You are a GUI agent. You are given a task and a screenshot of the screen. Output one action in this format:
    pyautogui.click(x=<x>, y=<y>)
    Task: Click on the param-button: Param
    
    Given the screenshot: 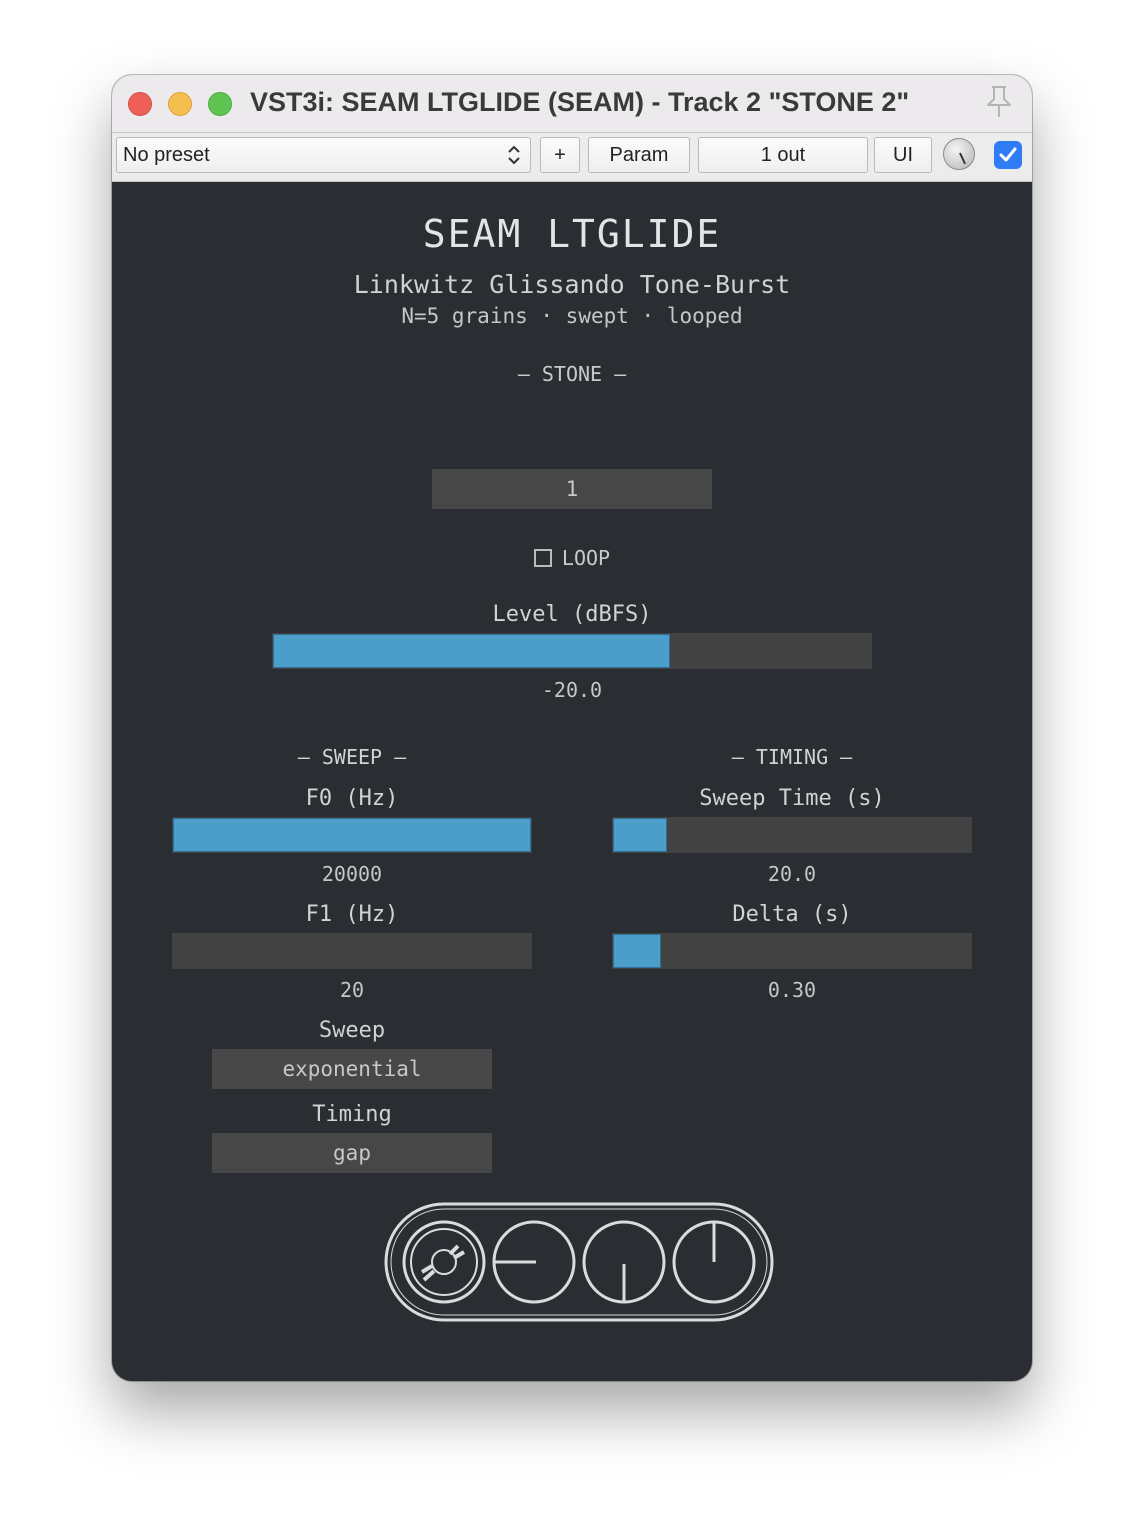 What is the action you would take?
    pyautogui.click(x=639, y=155)
    